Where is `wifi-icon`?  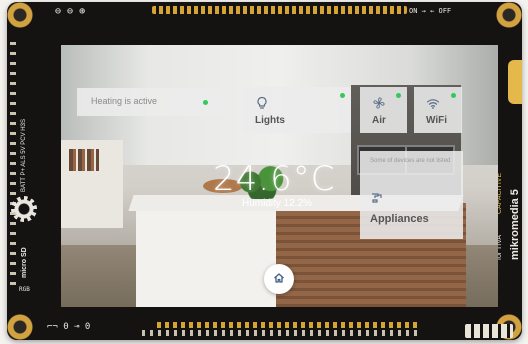
wifi-icon is located at coordinates (433, 104).